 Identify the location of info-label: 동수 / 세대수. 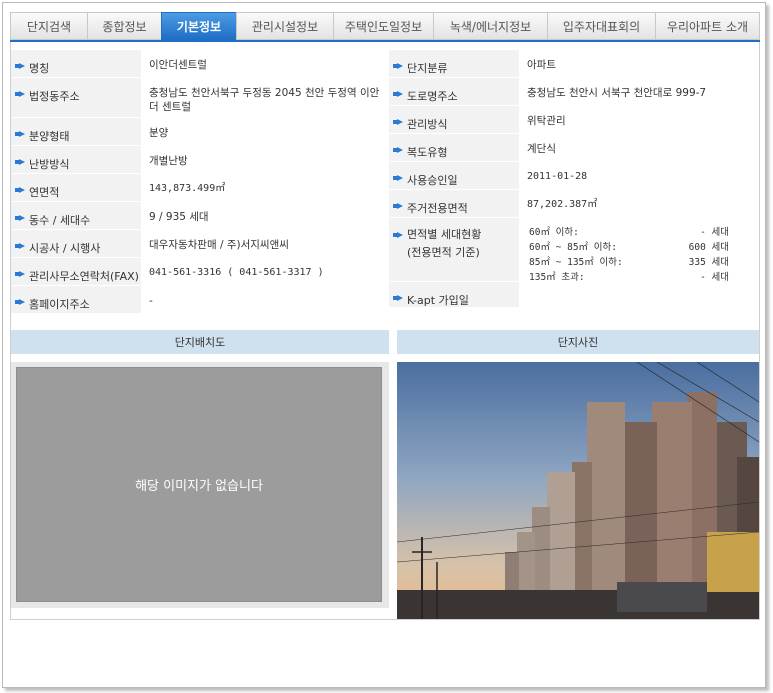
(76, 215).